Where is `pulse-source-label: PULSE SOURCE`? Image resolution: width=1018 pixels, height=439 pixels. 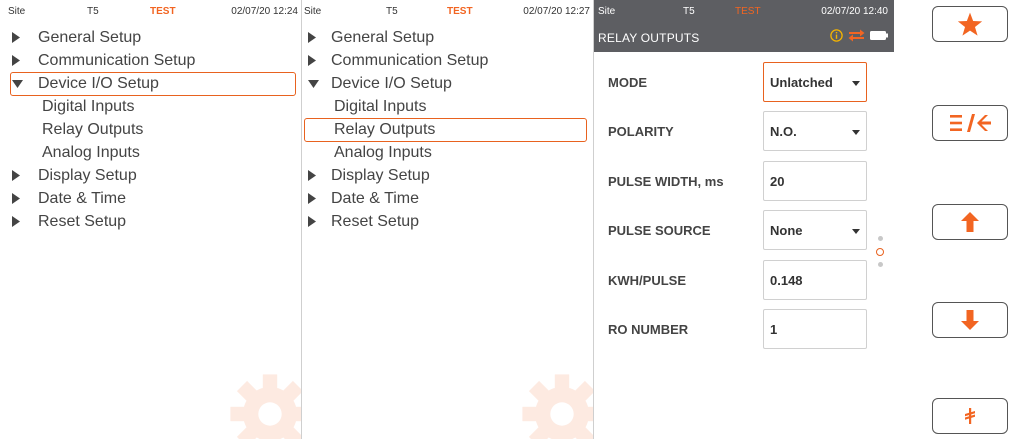 pulse-source-label: PULSE SOURCE is located at coordinates (659, 230).